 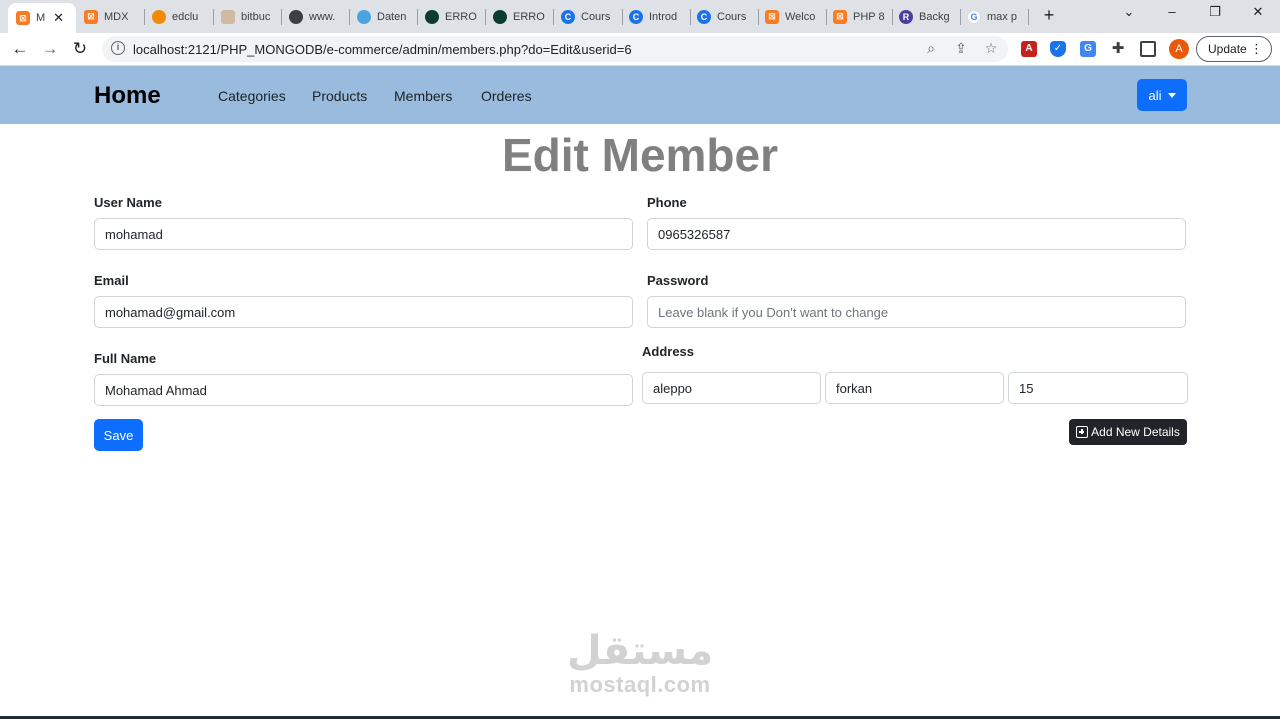 I want to click on browser-tab: ⊠ MDX, so click(x=113, y=16).